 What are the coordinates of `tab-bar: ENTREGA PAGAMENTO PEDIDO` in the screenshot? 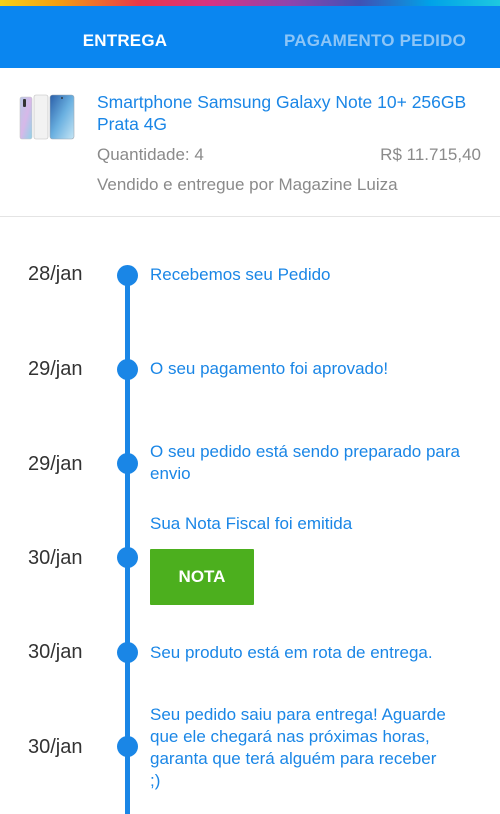 It's located at (250, 37).